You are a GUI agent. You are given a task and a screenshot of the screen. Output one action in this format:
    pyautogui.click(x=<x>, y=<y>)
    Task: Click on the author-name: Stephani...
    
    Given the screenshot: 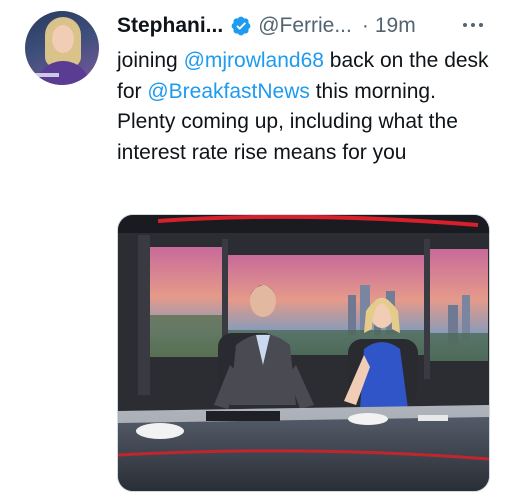 What is the action you would take?
    pyautogui.click(x=170, y=26)
    